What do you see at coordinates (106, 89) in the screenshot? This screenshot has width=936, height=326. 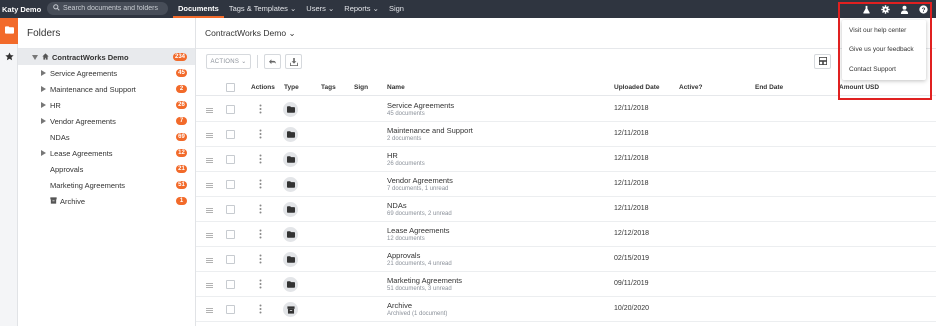 I see `folder-item-maintenance-and-support: Maintenance and Support 2` at bounding box center [106, 89].